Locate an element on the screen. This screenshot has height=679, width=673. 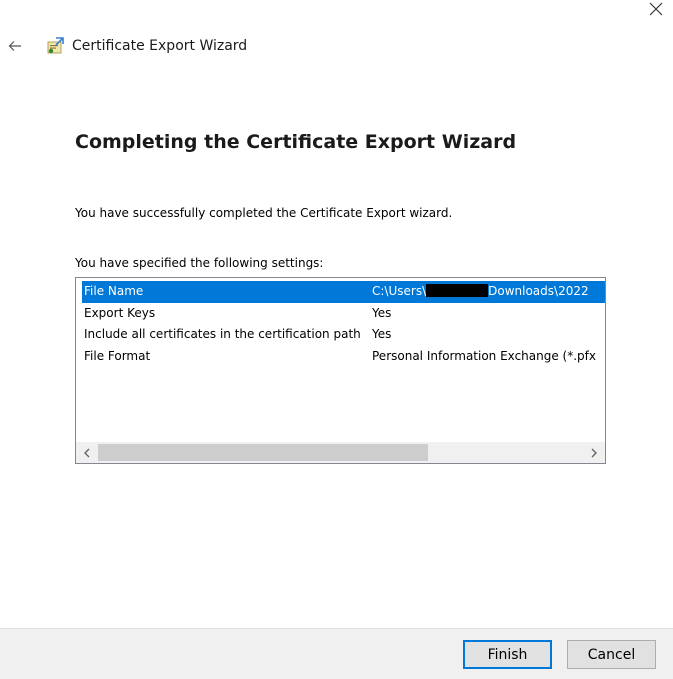
setting-name: Export Keys is located at coordinates (120, 312).